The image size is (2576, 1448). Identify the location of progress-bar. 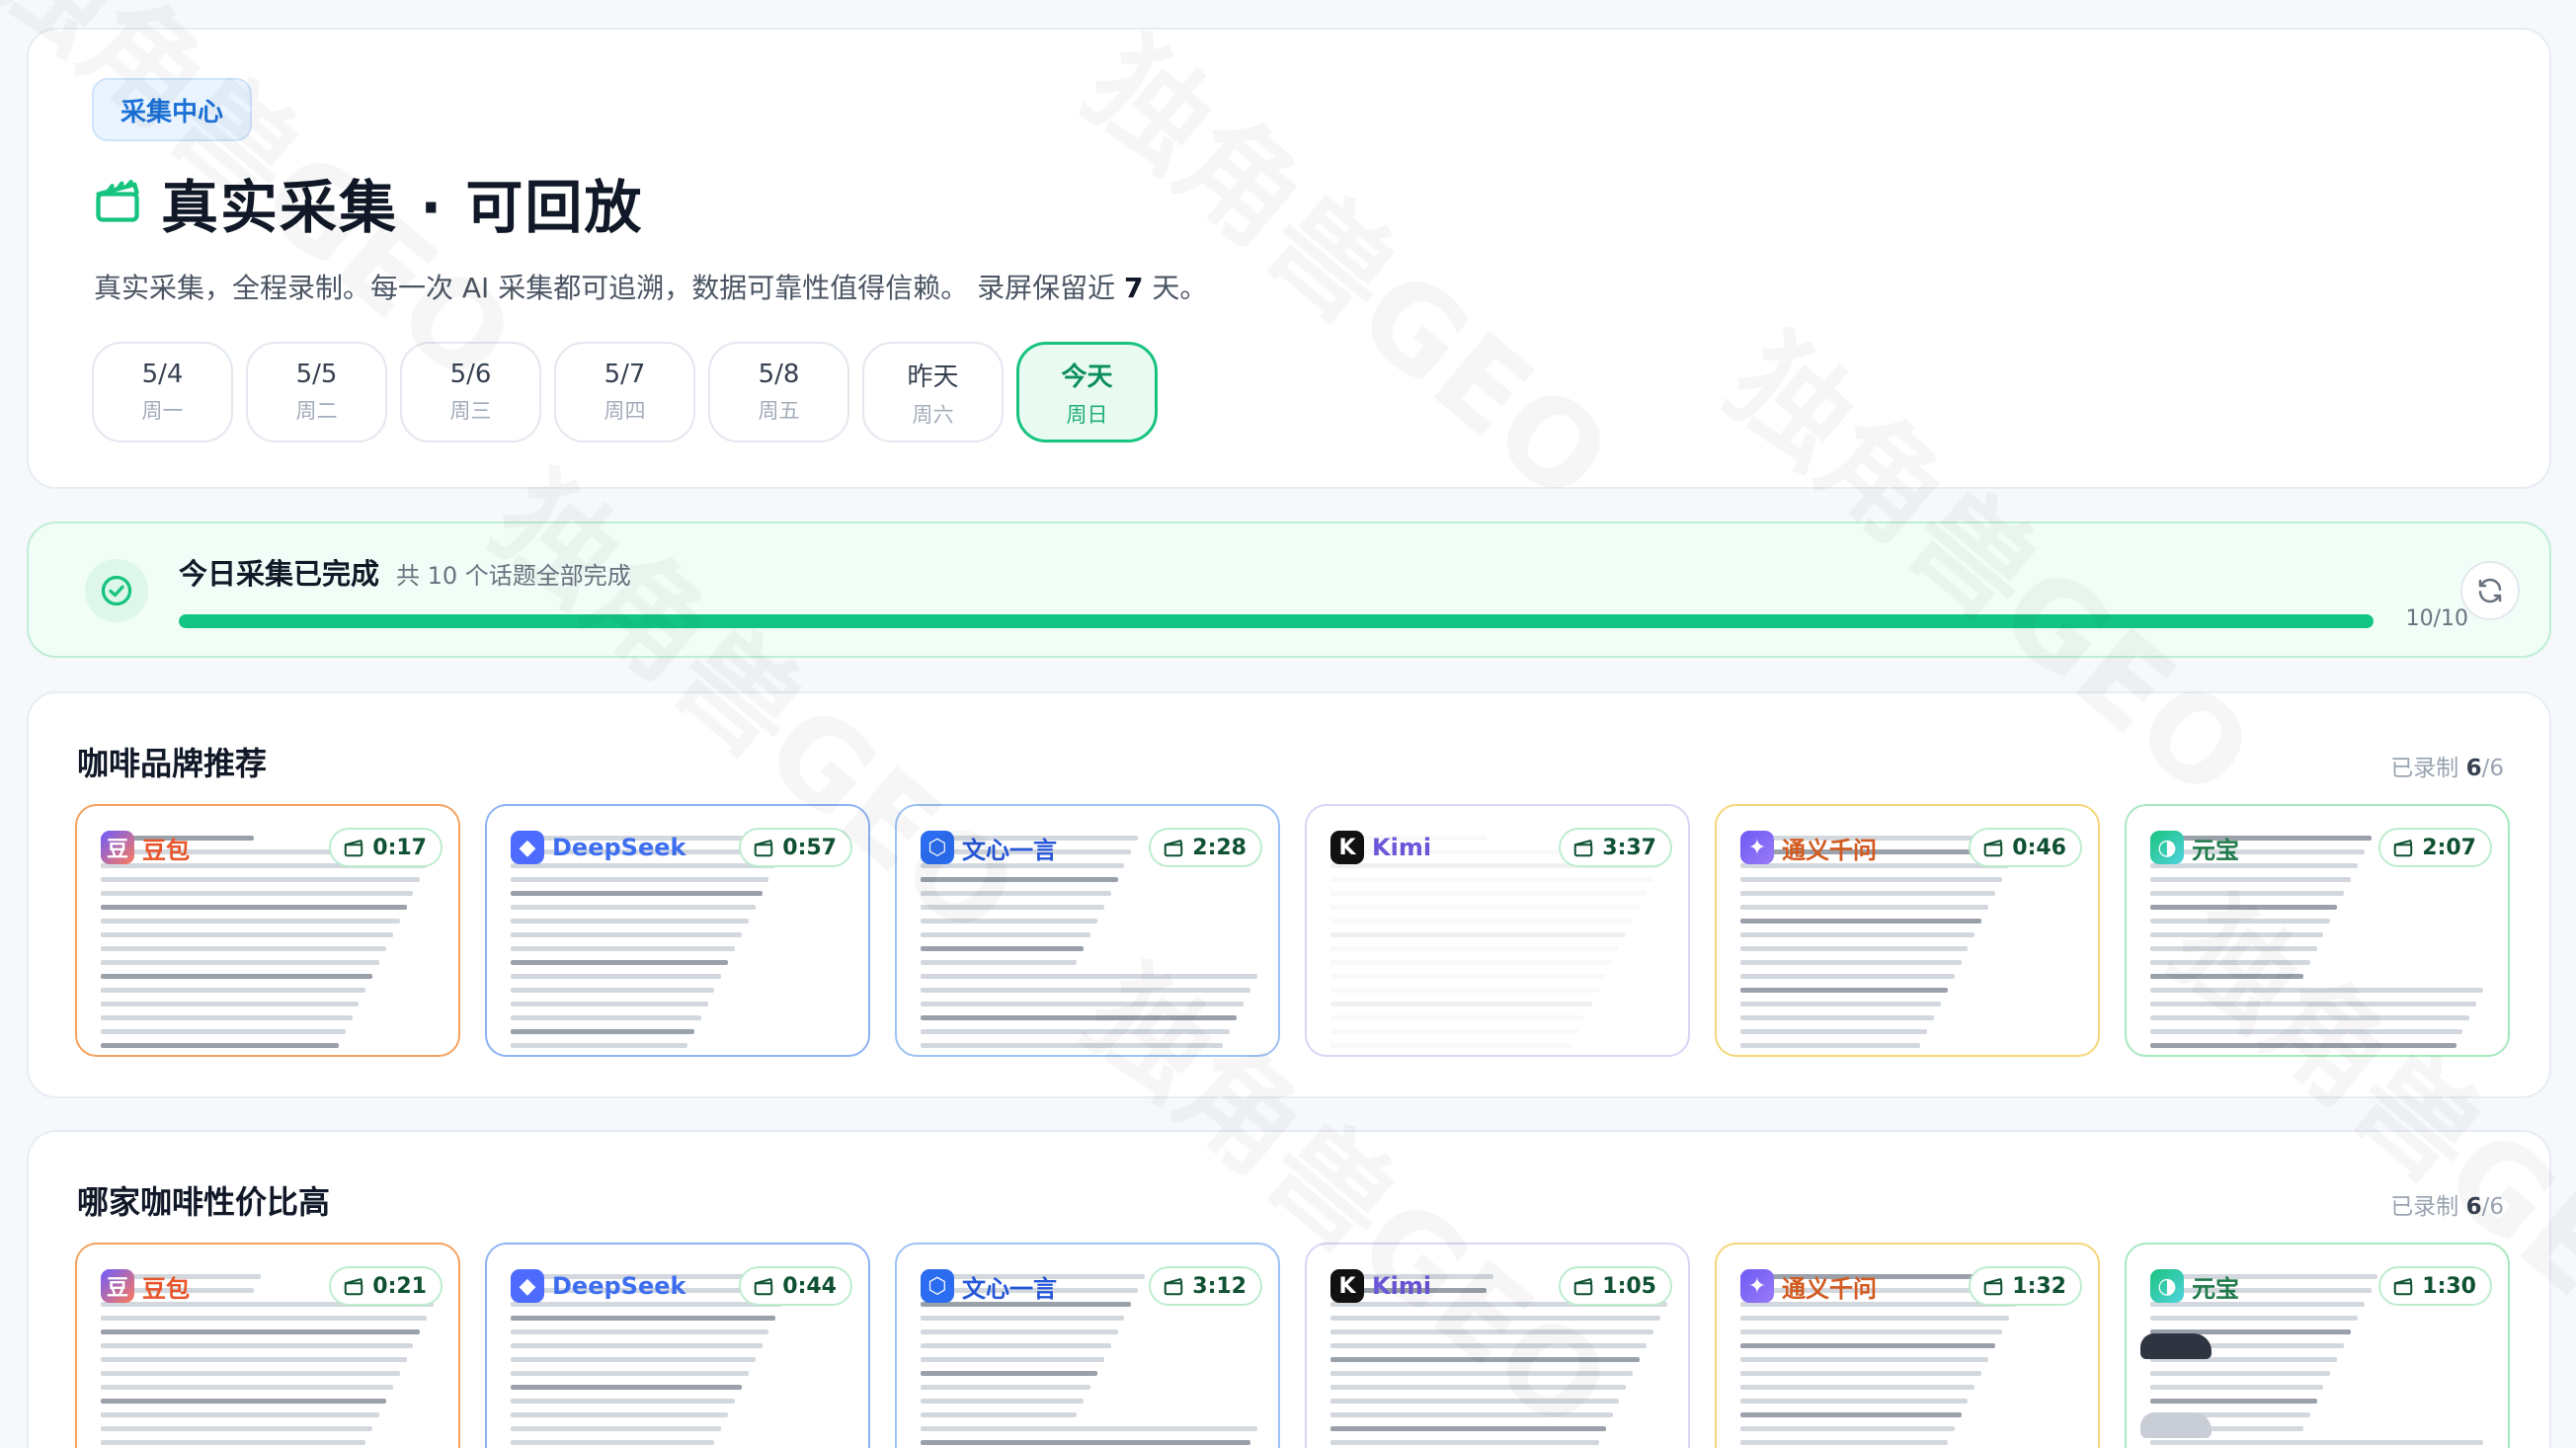
(1276, 621).